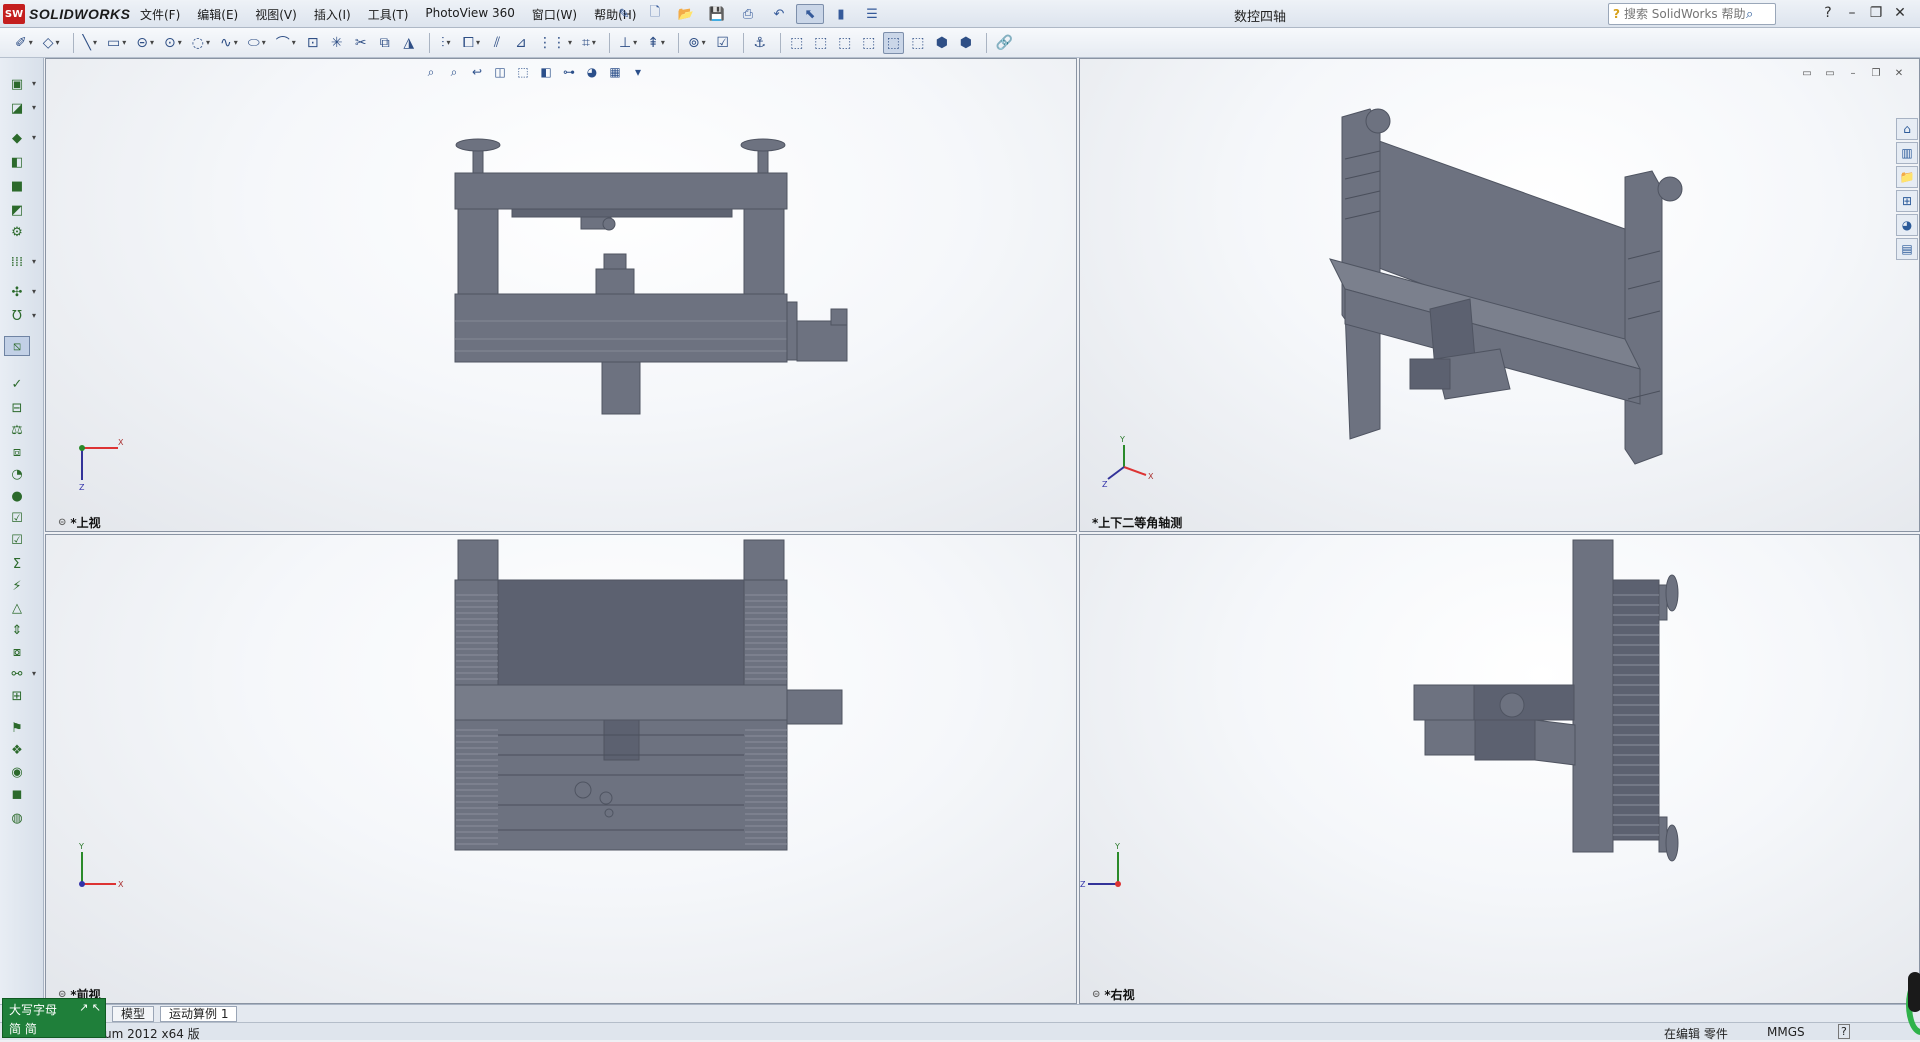 This screenshot has height=1042, width=1920. Describe the element at coordinates (966, 43) in the screenshot. I see `view-solid-icon: ⬢` at that location.